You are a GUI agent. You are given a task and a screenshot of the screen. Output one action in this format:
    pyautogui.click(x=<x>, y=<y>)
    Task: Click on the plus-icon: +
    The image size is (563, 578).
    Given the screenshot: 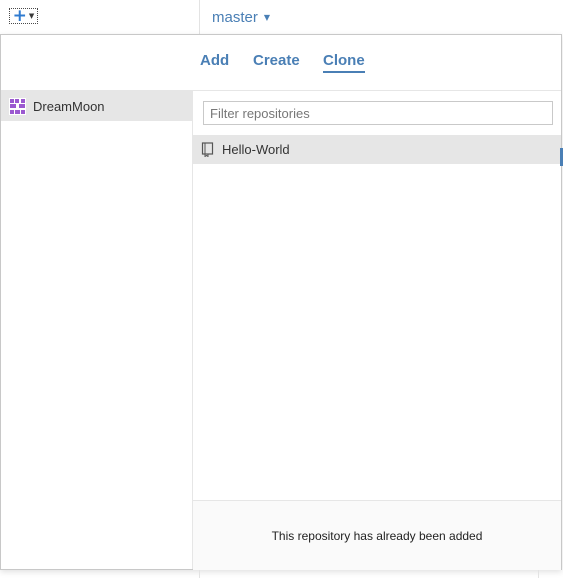 What is the action you would take?
    pyautogui.click(x=19, y=16)
    